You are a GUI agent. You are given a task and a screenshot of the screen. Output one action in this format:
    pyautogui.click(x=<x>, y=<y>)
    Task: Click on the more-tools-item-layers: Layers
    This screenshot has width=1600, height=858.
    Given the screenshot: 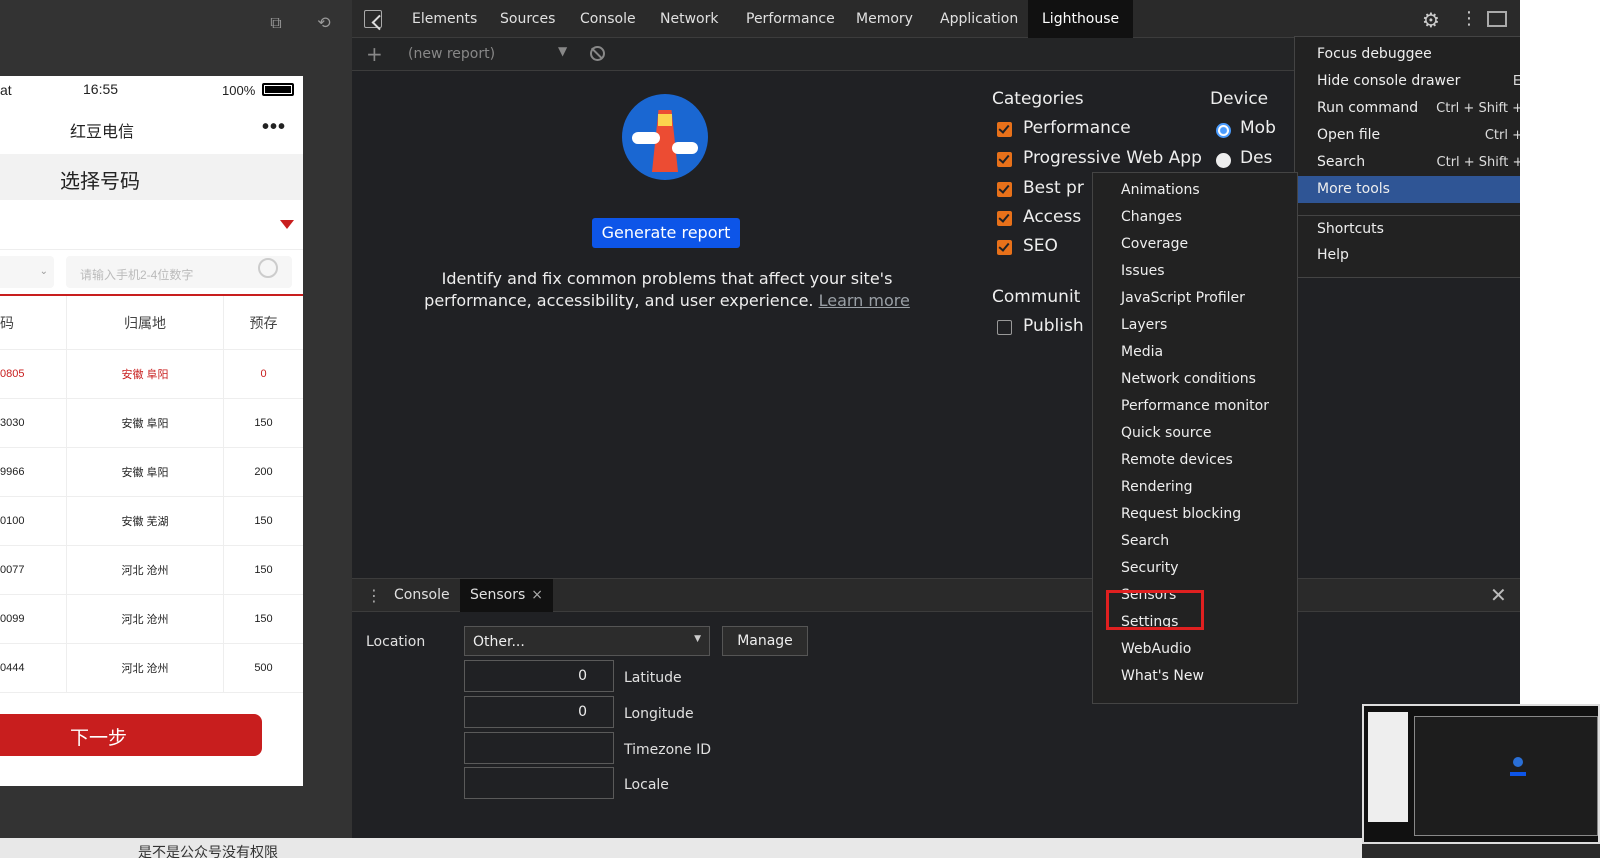 What is the action you would take?
    pyautogui.click(x=1144, y=325)
    